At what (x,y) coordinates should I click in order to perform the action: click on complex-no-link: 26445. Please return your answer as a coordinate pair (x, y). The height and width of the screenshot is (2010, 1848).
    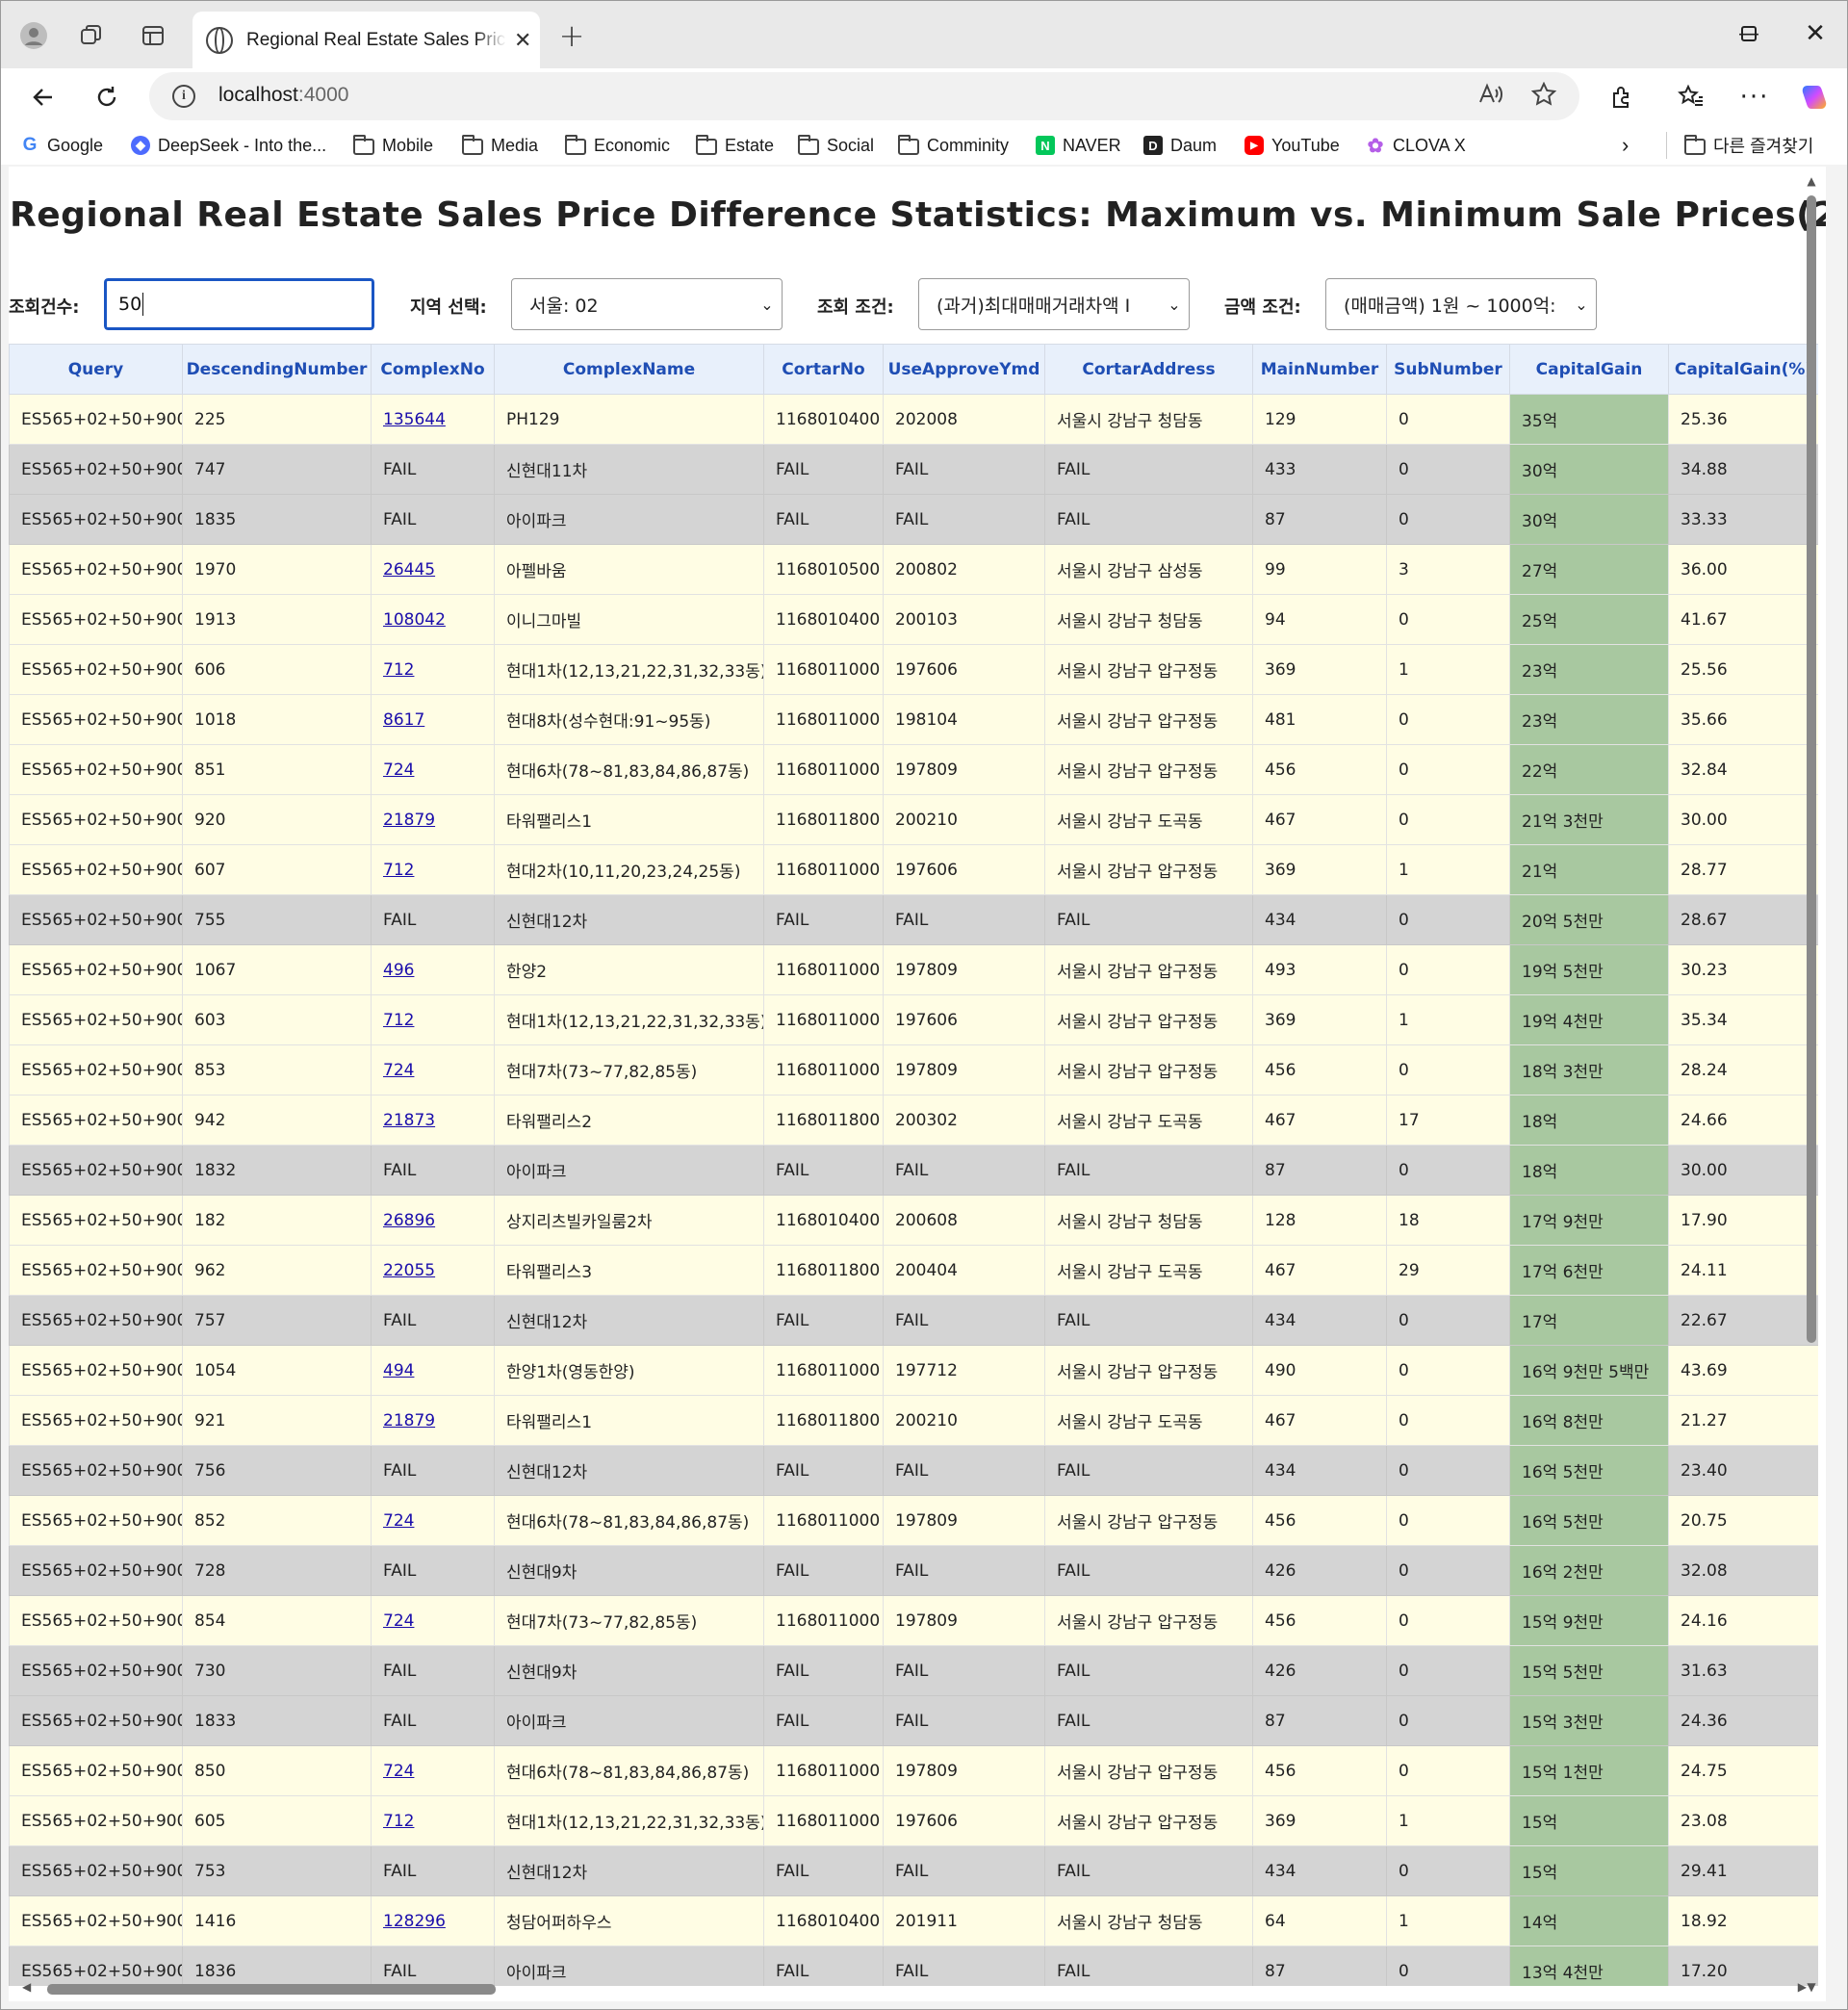
    Looking at the image, I should click on (409, 570).